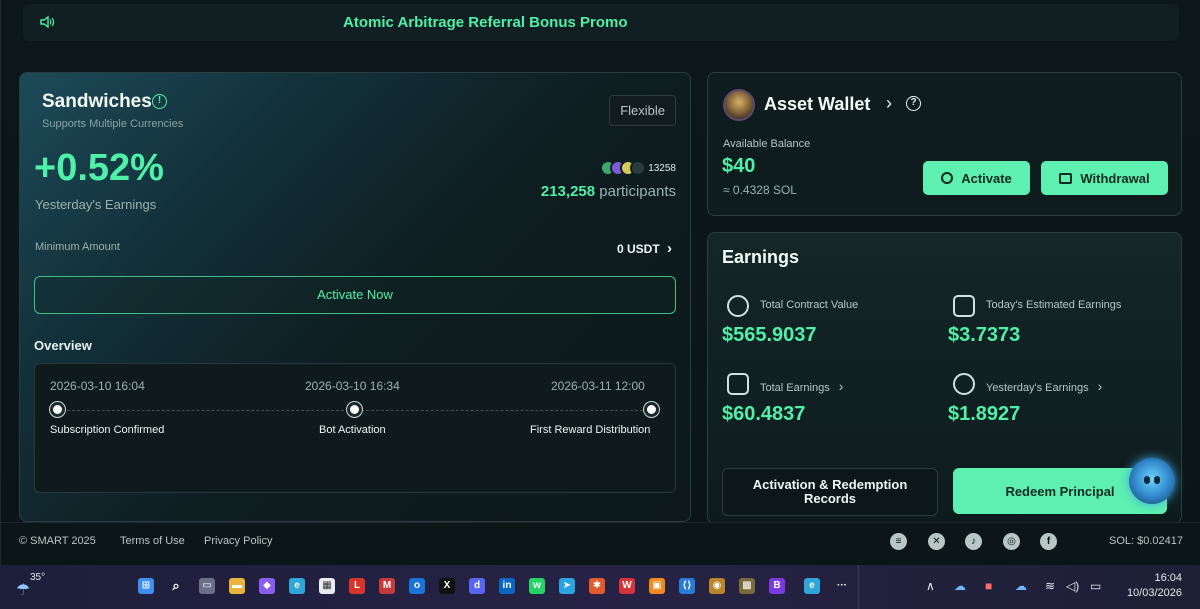  What do you see at coordinates (984, 414) in the screenshot?
I see `yesterdays-earnings-value: $1.8927` at bounding box center [984, 414].